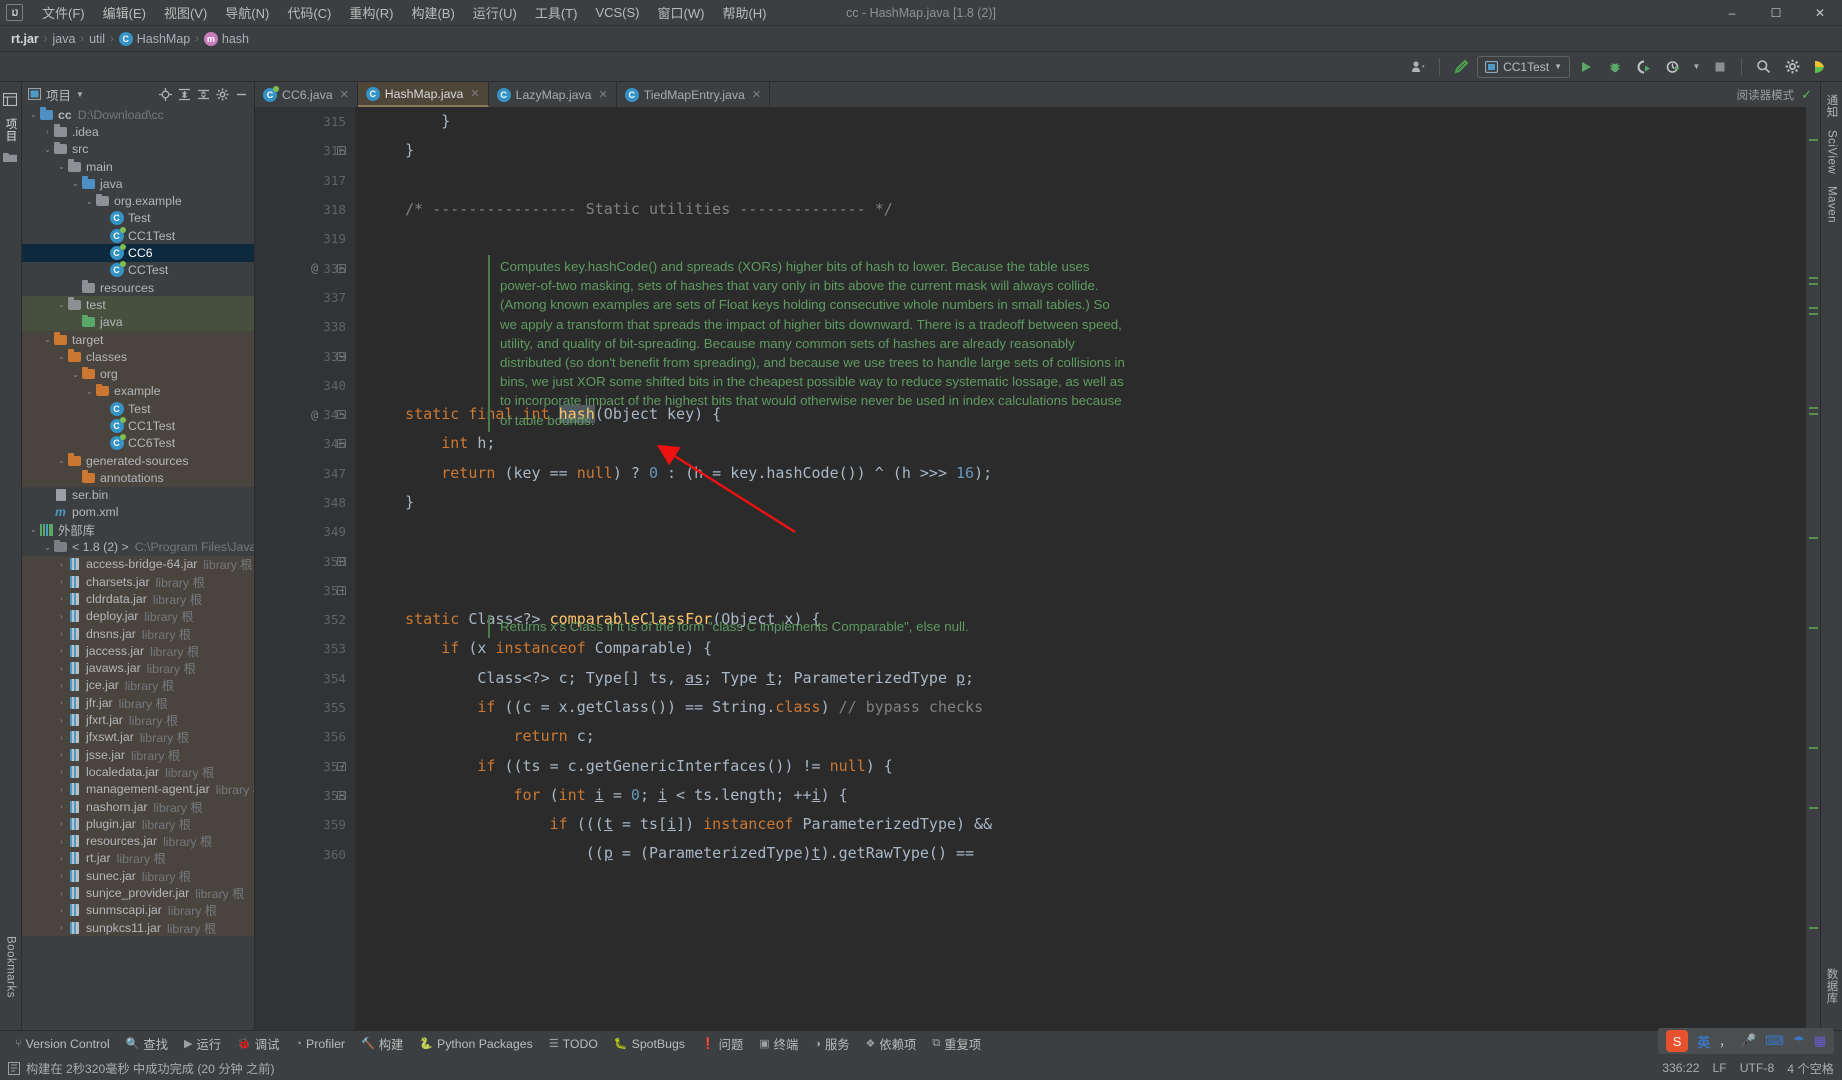 The image size is (1842, 1080). What do you see at coordinates (305, 473) in the screenshot?
I see `gutter-line-347: 347` at bounding box center [305, 473].